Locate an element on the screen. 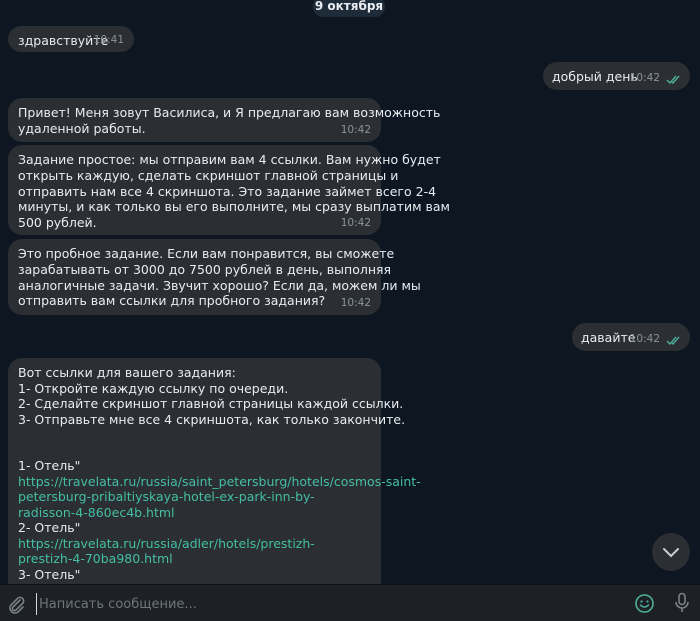 Image resolution: width=700 pixels, height=621 pixels. scroll-down-button is located at coordinates (671, 552).